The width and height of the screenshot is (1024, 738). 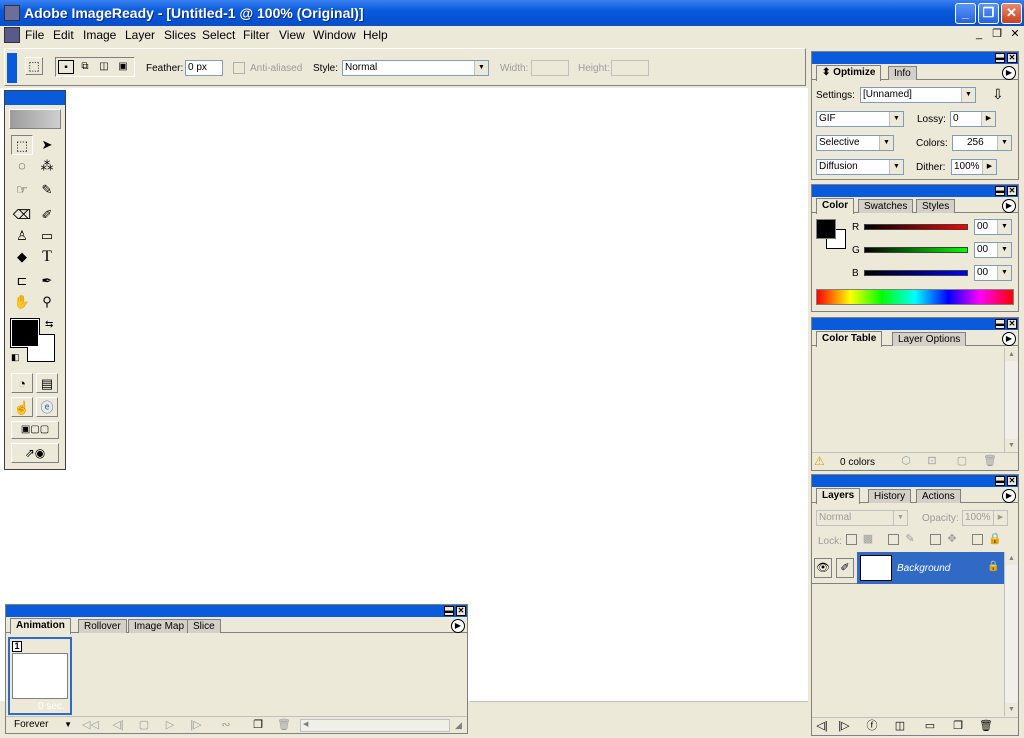 I want to click on scroll-left-icon: ◀, so click(x=305, y=724).